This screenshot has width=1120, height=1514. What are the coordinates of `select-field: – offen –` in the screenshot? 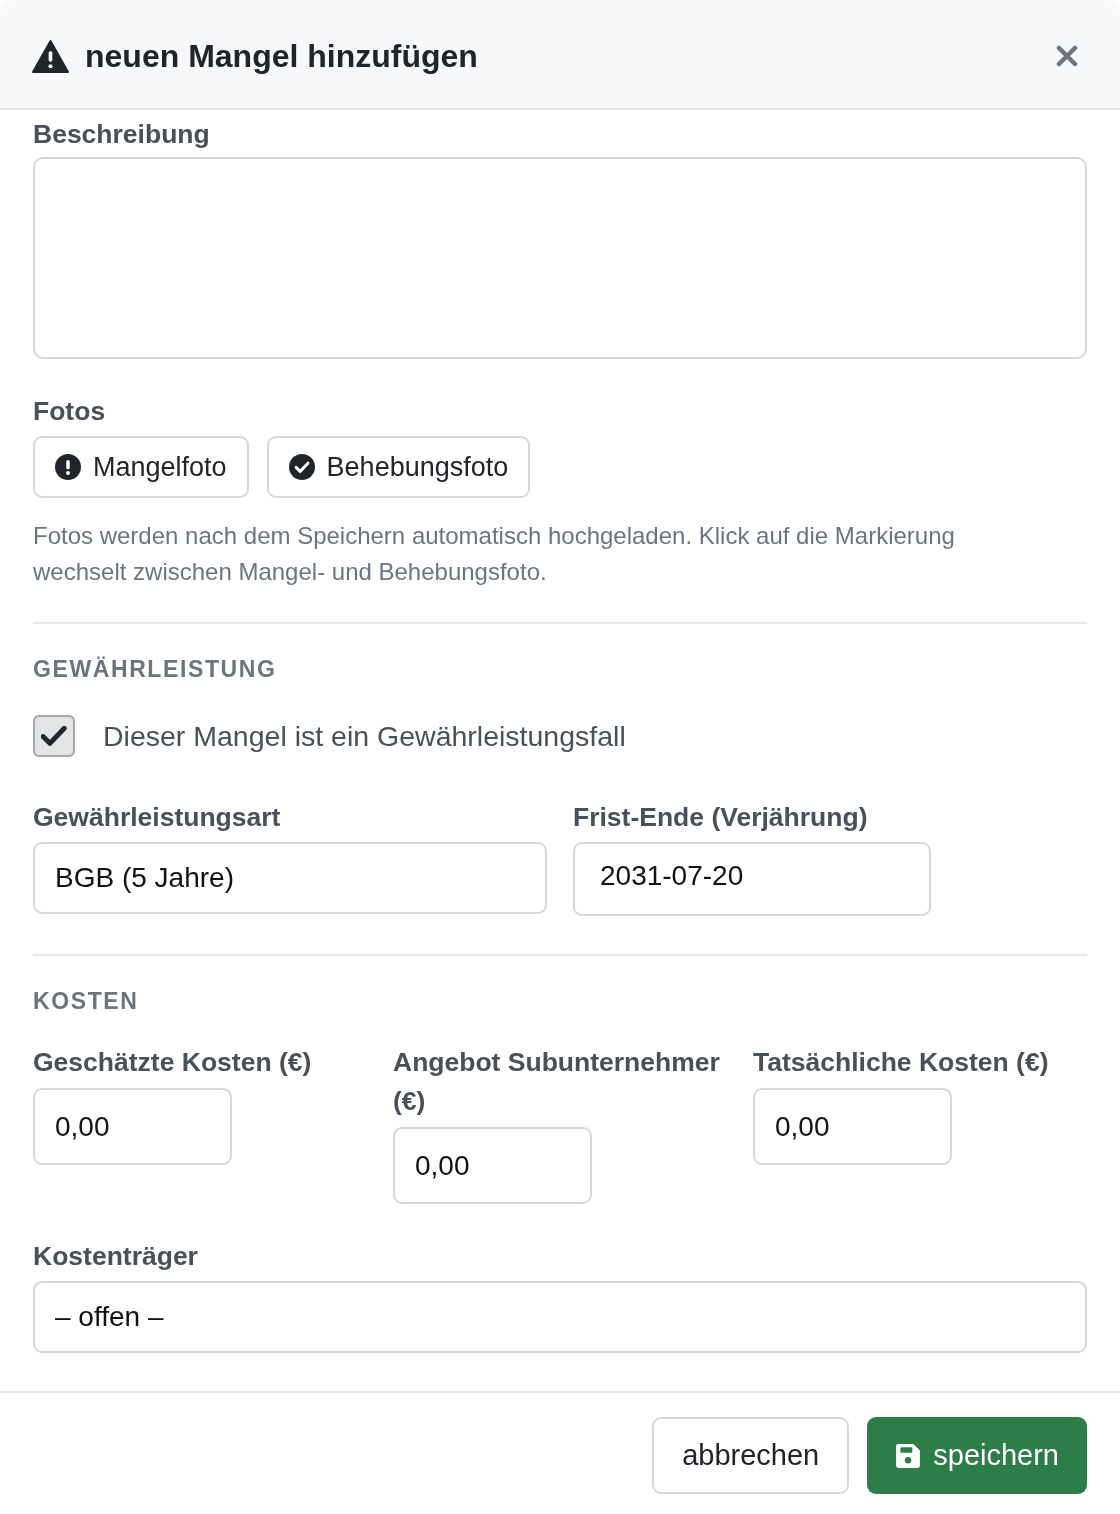 It's located at (560, 1317).